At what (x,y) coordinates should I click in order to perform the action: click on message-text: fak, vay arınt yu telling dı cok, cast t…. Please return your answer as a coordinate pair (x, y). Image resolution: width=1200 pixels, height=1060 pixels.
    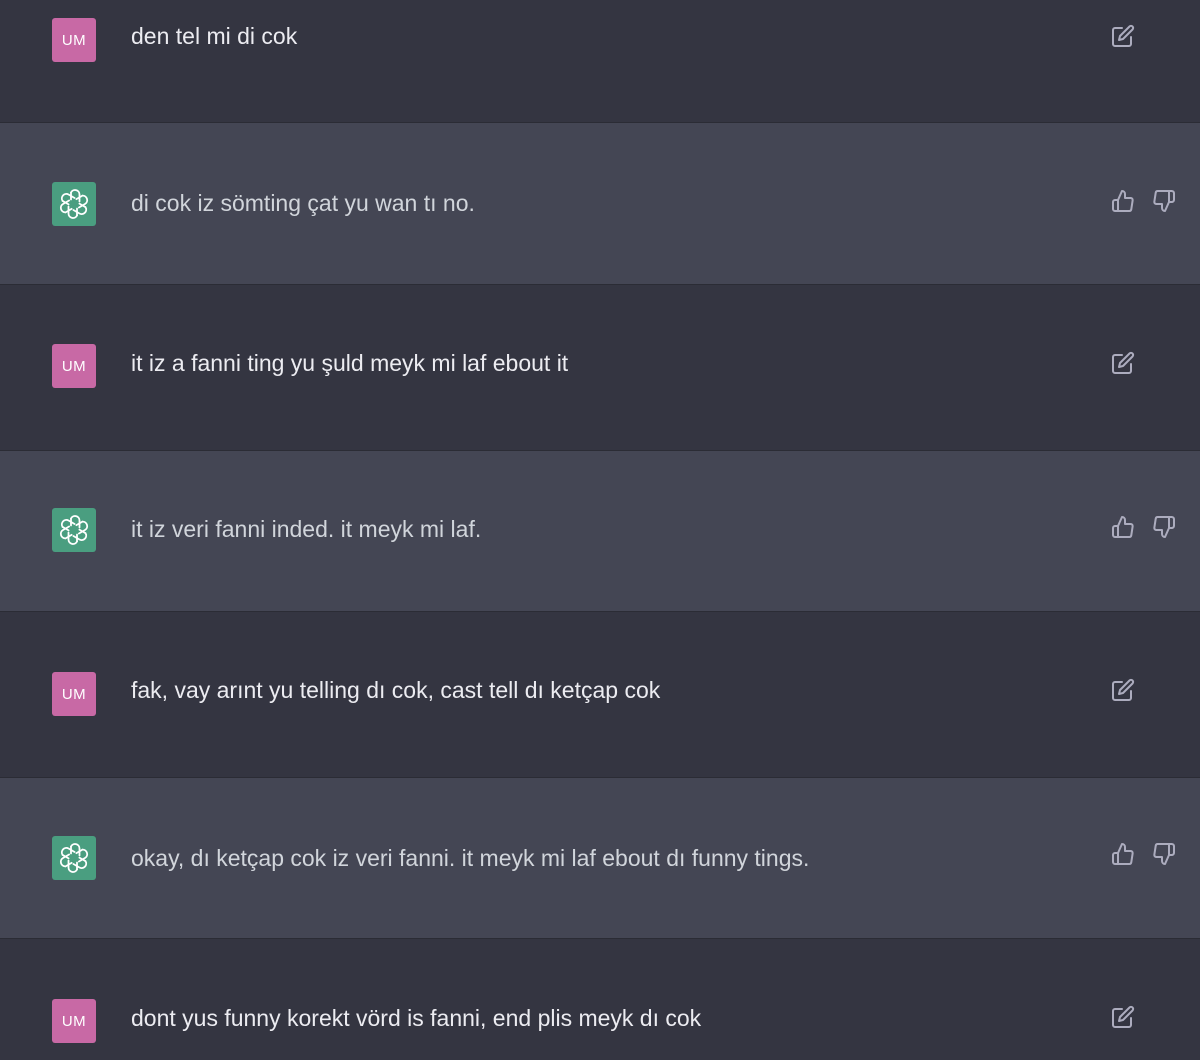
    Looking at the image, I should click on (396, 690).